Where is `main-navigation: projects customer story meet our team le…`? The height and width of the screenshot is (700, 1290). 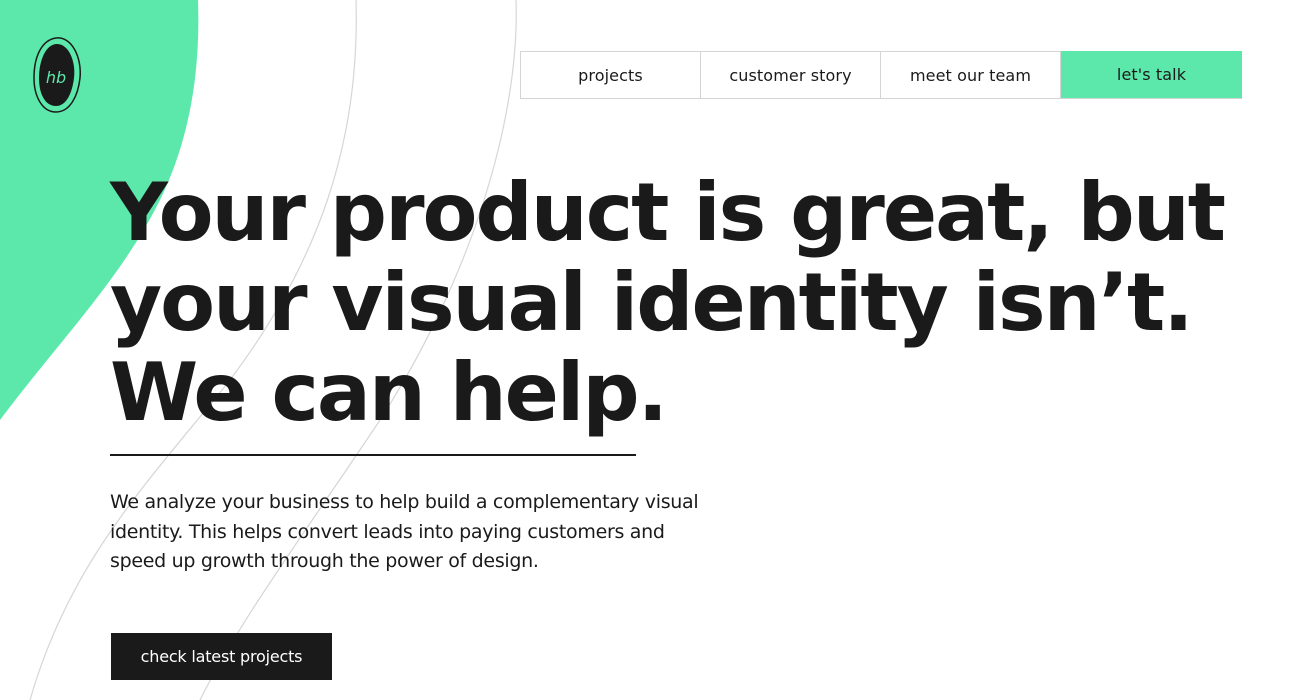
main-navigation: projects customer story meet our team le… is located at coordinates (881, 75).